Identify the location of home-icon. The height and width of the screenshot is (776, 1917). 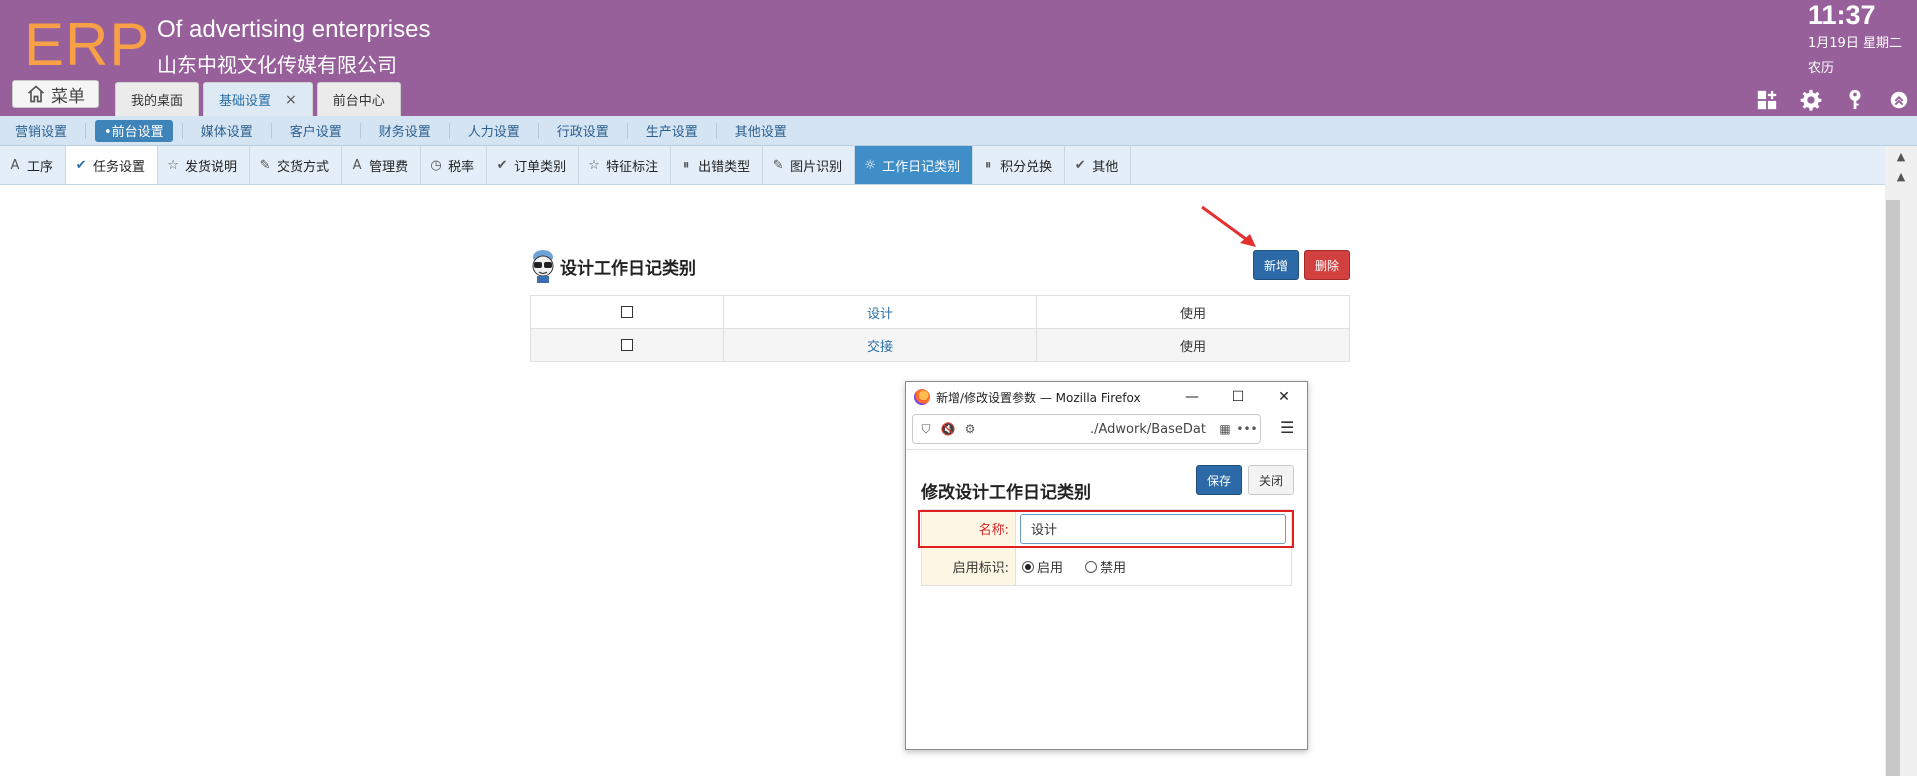
(36, 94).